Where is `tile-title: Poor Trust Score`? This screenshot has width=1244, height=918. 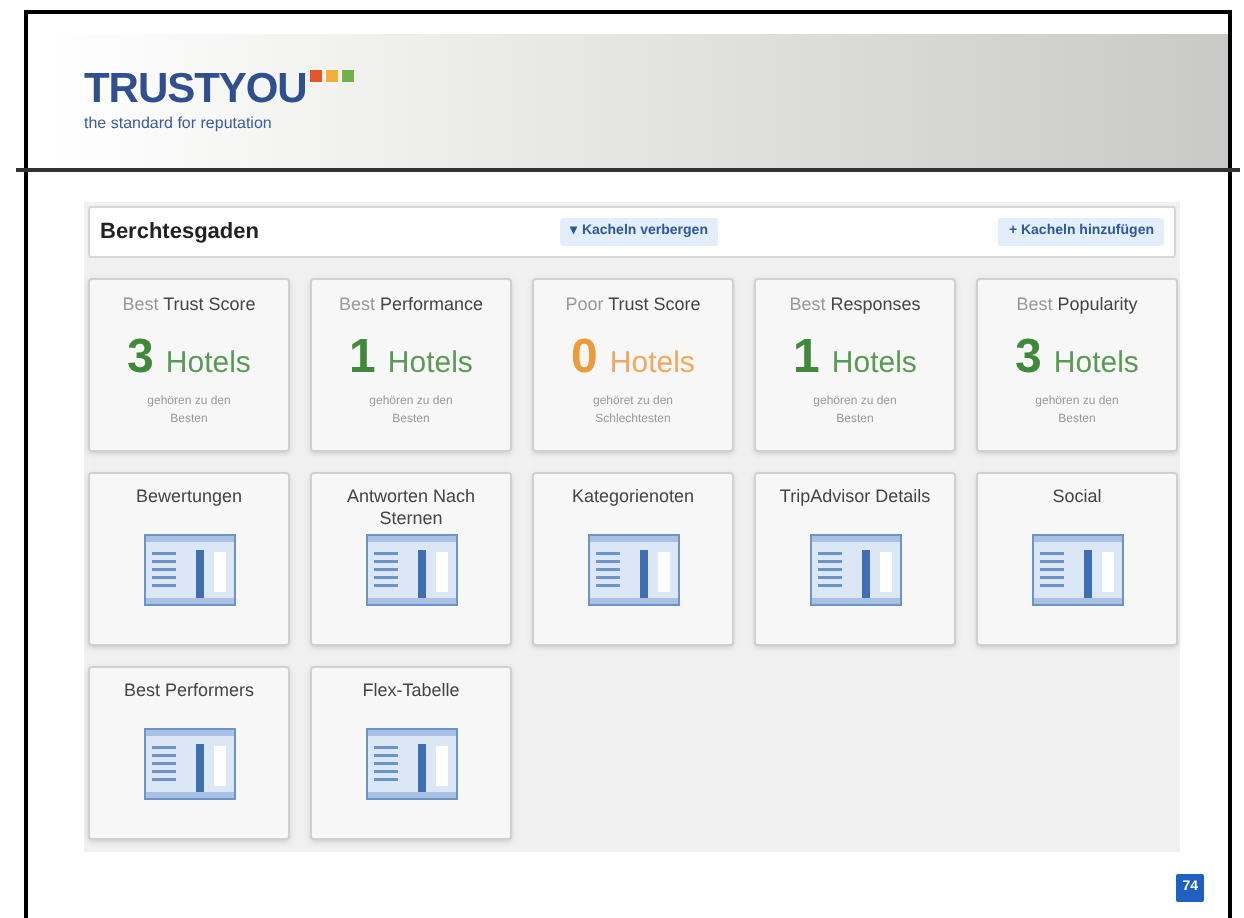 tile-title: Poor Trust Score is located at coordinates (633, 305).